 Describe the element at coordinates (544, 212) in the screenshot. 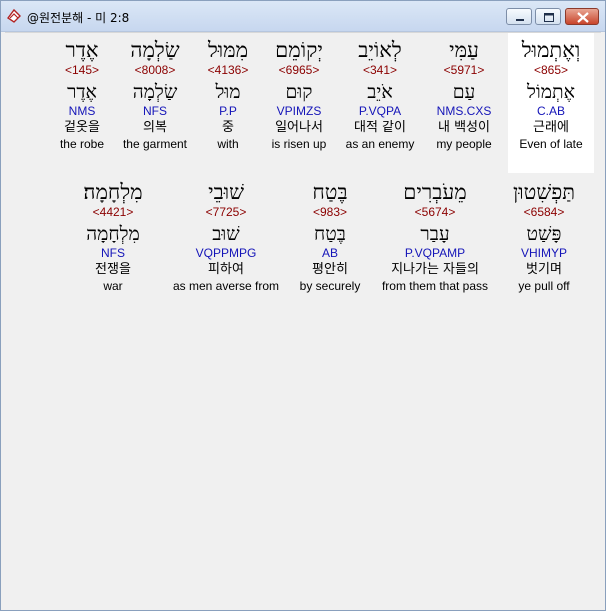

I see `strong-number: <6584>` at that location.